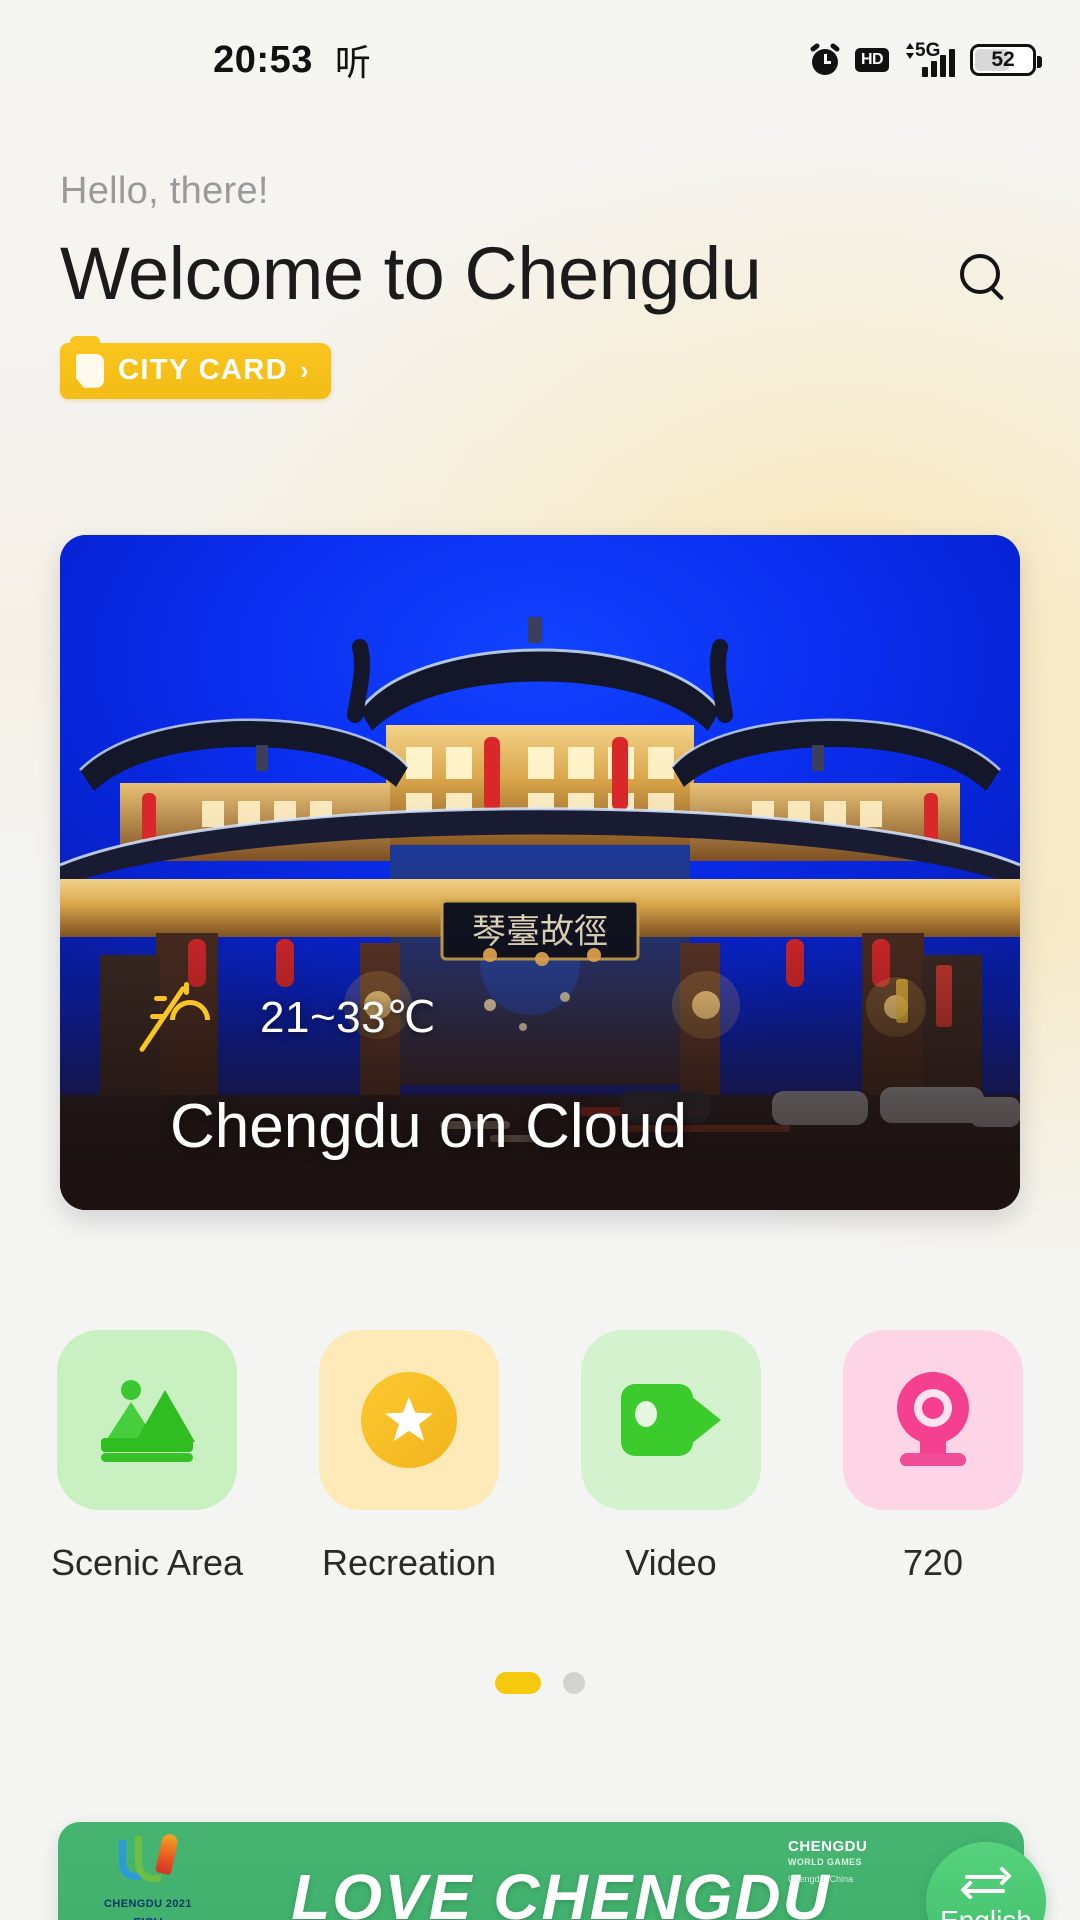 Image resolution: width=1080 pixels, height=1920 pixels. I want to click on status-bar: 20:53 听 HD 5G 52, so click(540, 60).